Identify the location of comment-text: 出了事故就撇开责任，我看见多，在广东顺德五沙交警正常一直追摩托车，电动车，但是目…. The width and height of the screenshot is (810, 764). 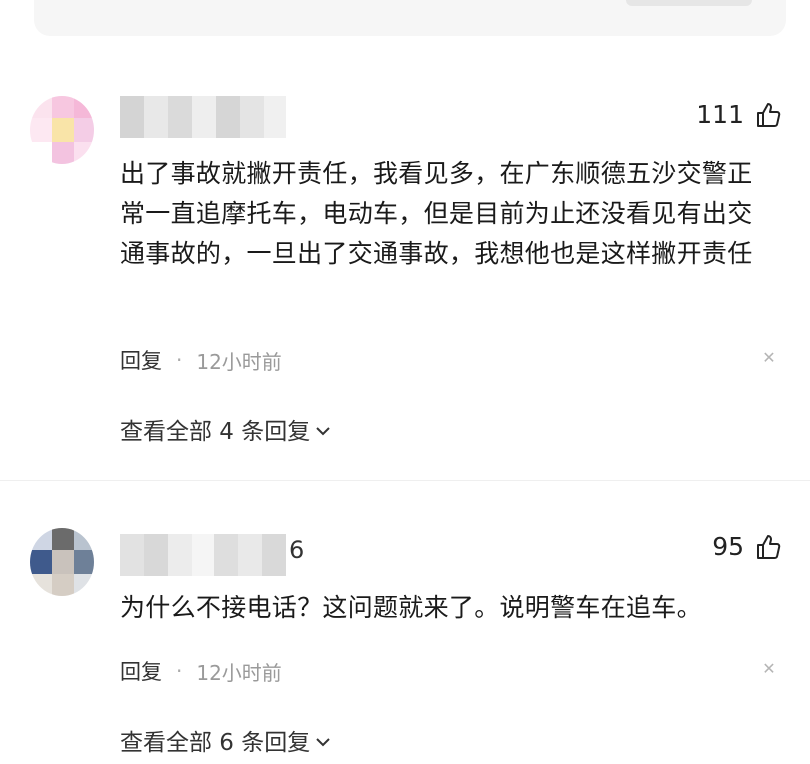
(436, 213).